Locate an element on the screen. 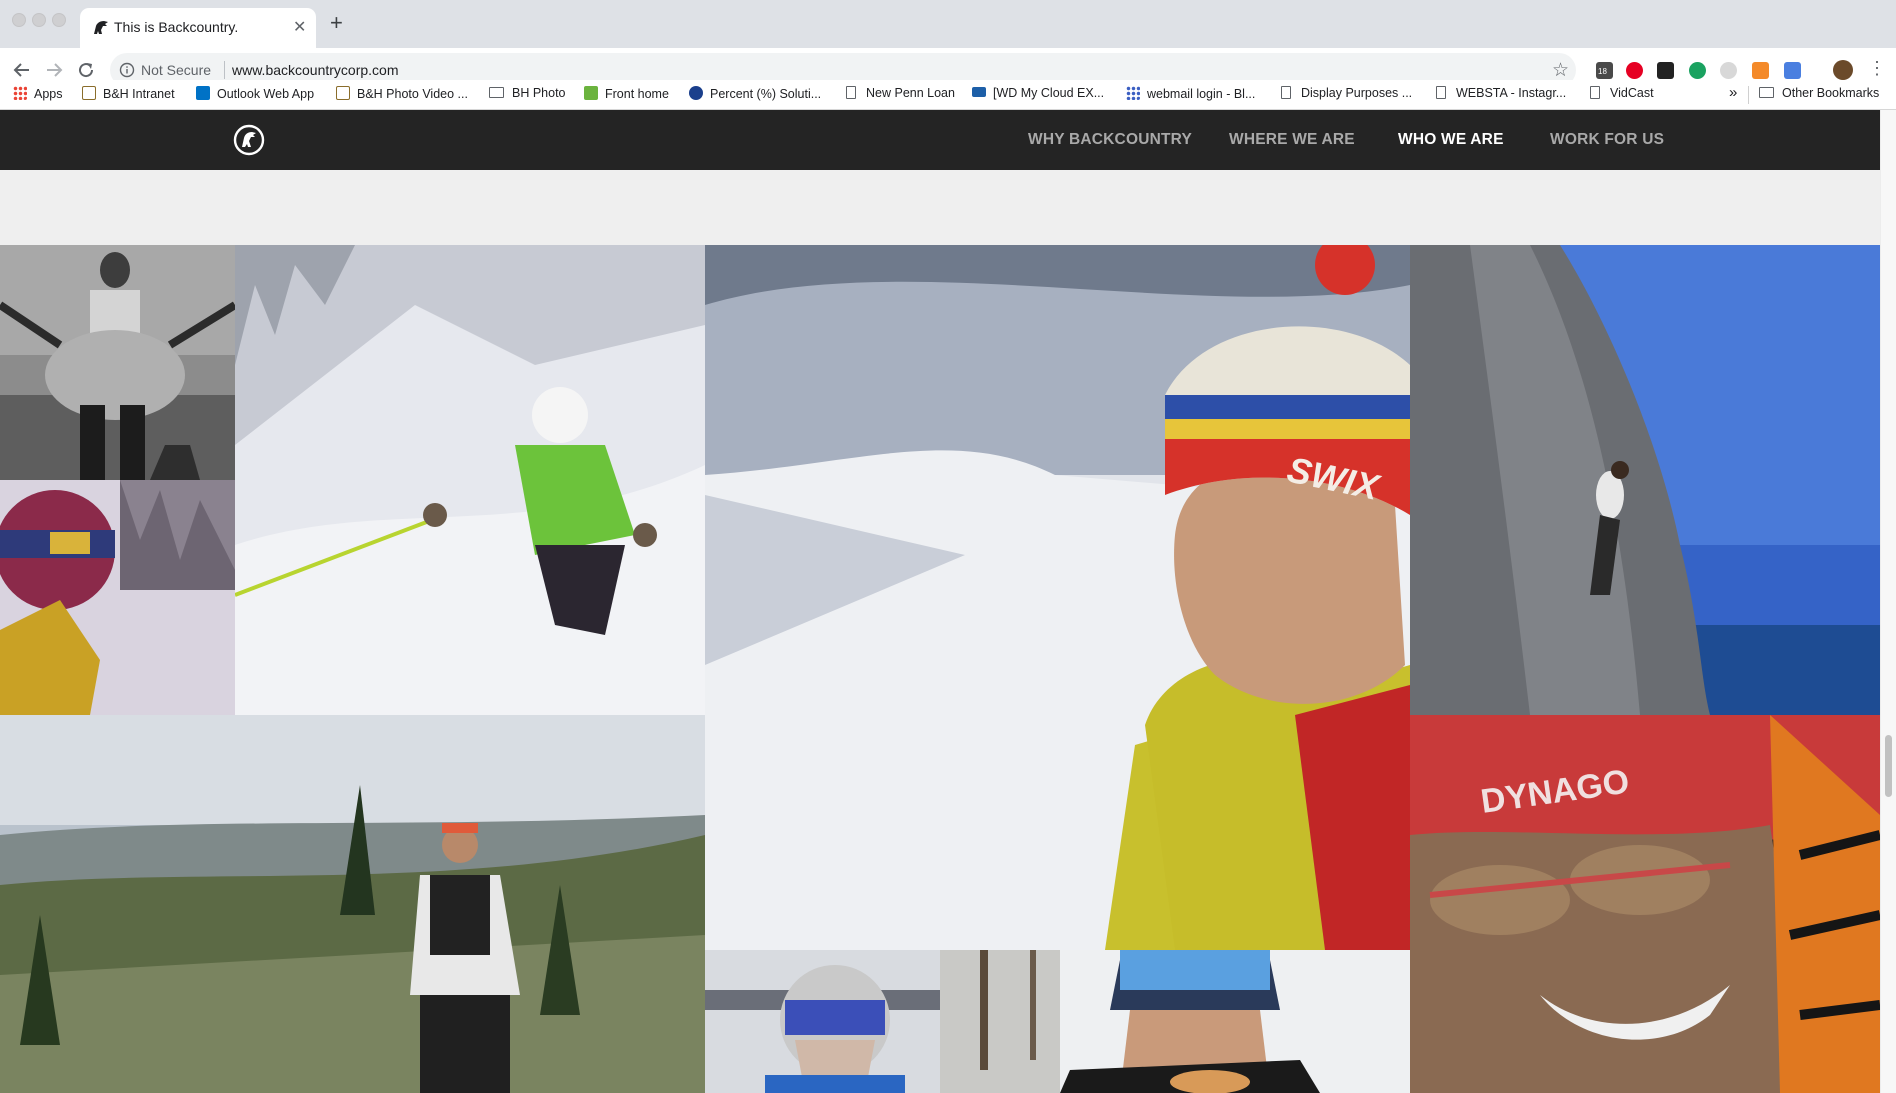  bookmark-label: Outlook Web App is located at coordinates (266, 94).